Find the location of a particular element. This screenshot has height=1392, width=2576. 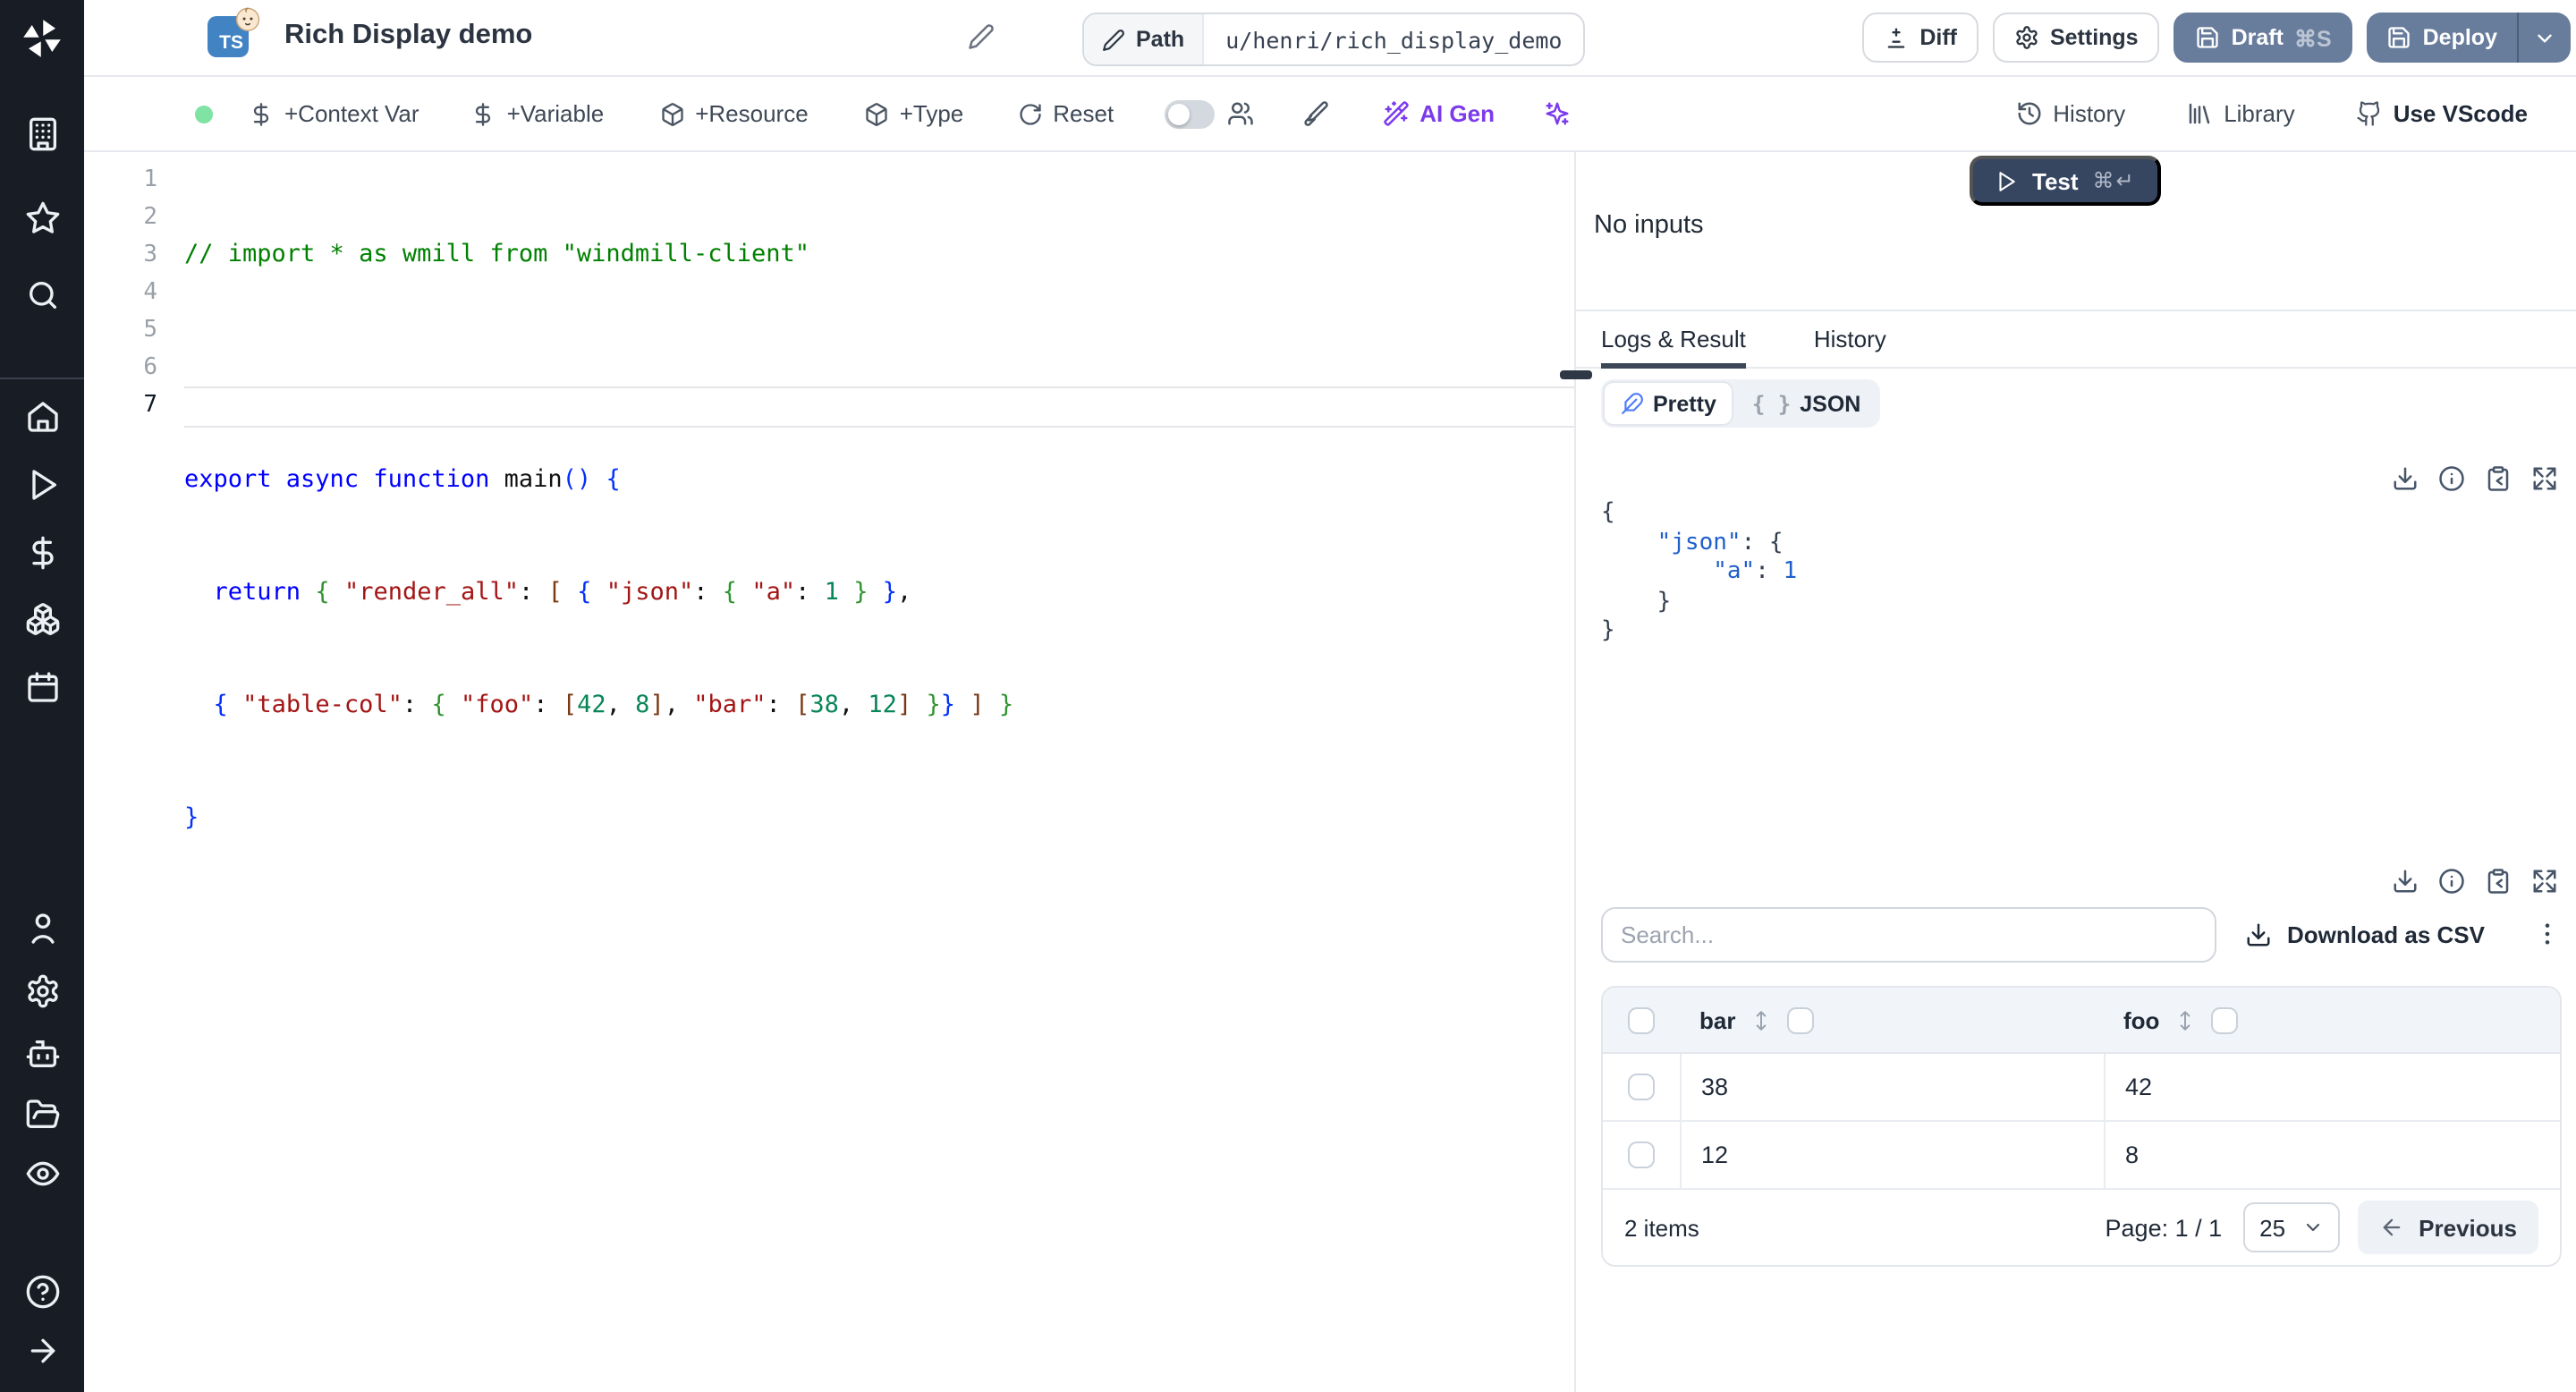

settings-button: Settings is located at coordinates (2076, 38).